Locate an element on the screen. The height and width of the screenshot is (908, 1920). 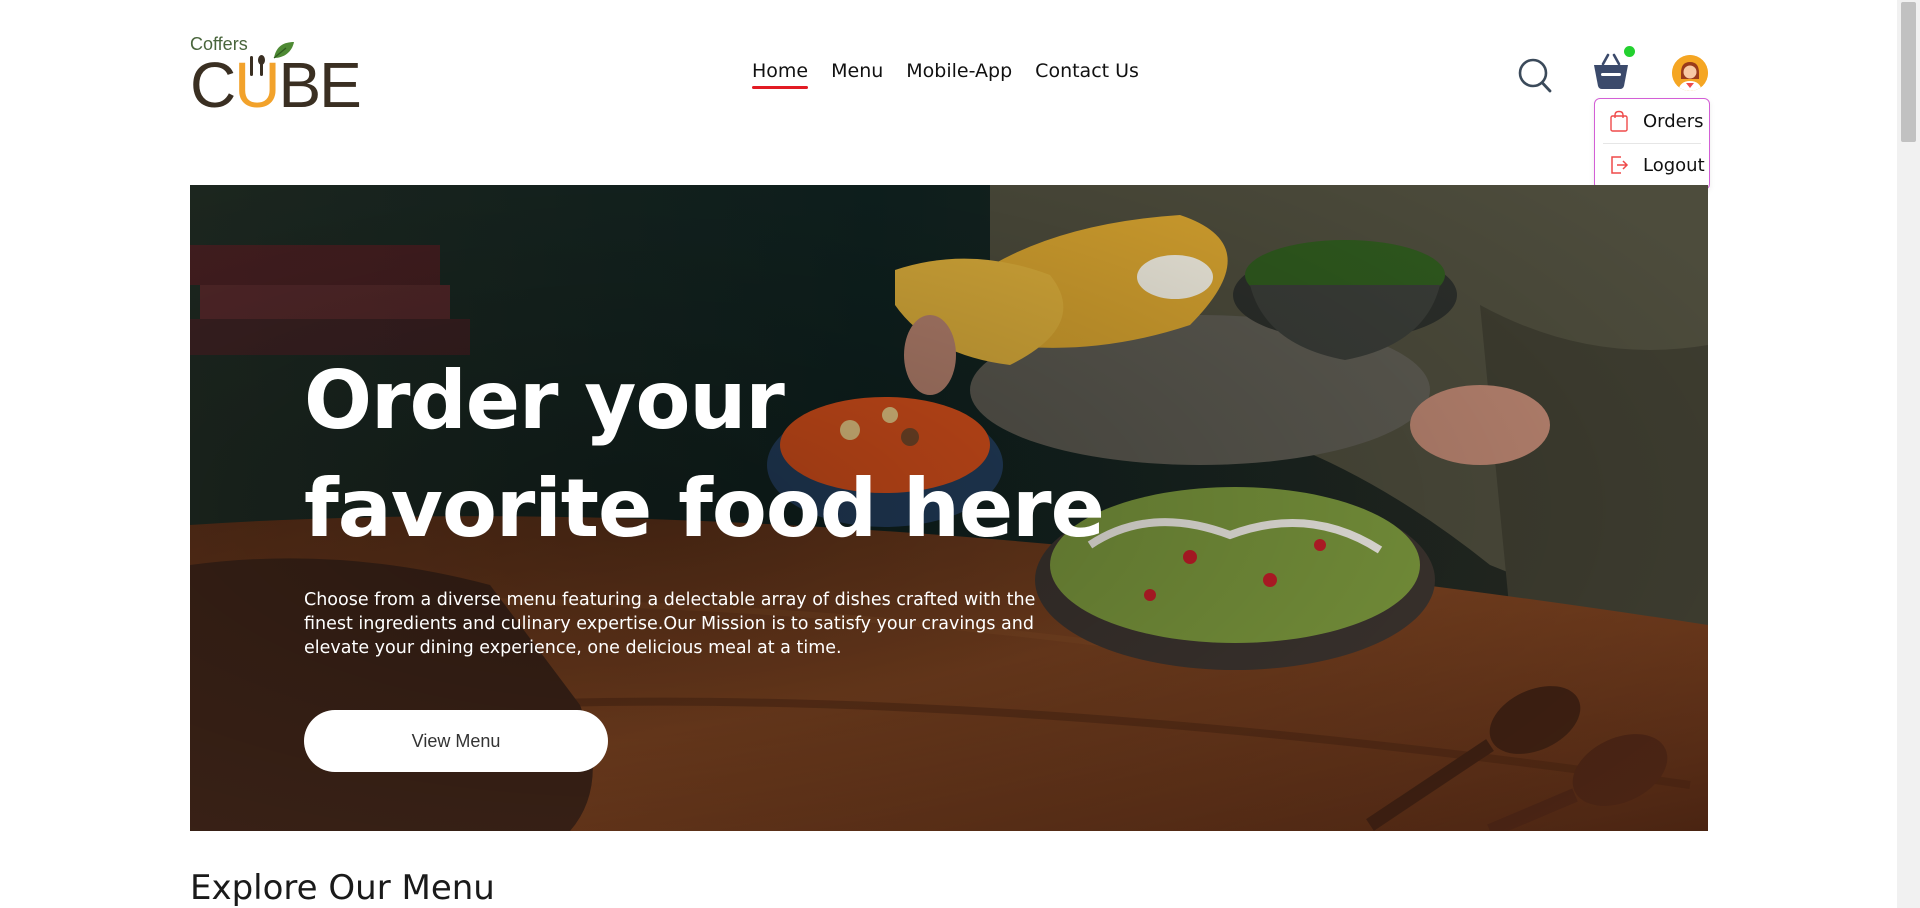
dropdown-divider is located at coordinates (1652, 143).